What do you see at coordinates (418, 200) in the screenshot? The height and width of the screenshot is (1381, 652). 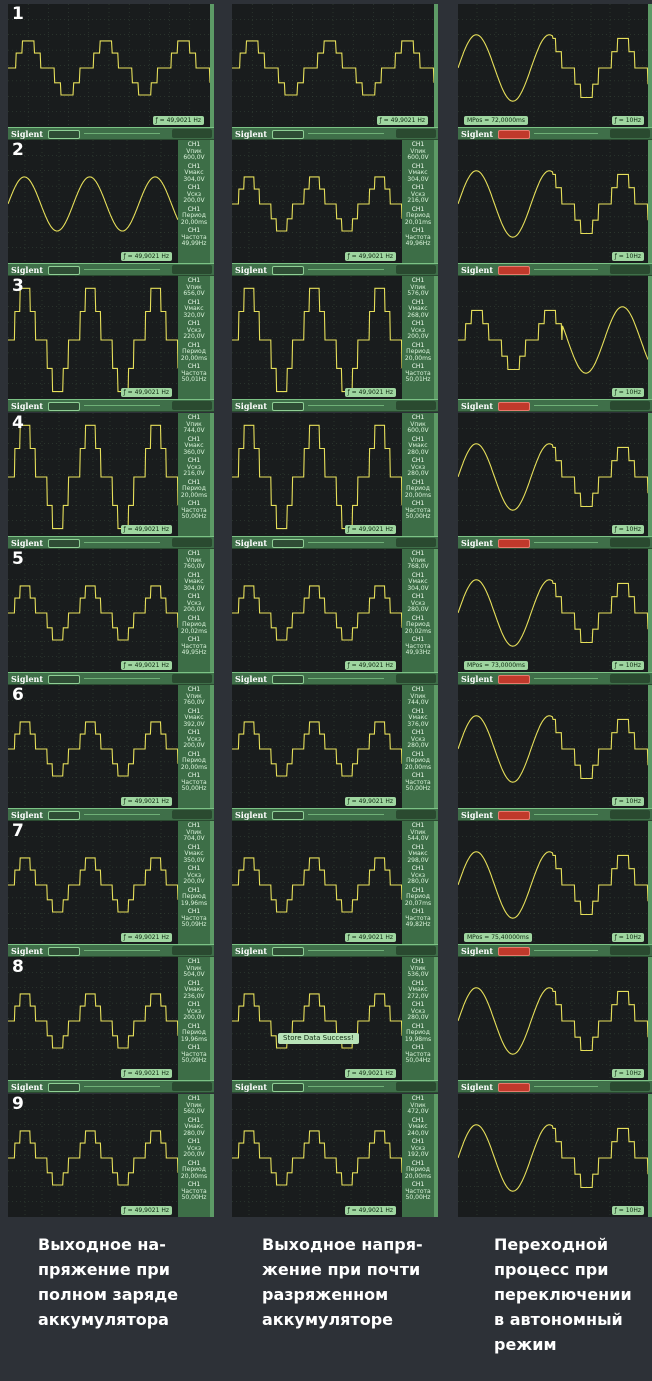 I see `measurement-value: 216,0V` at bounding box center [418, 200].